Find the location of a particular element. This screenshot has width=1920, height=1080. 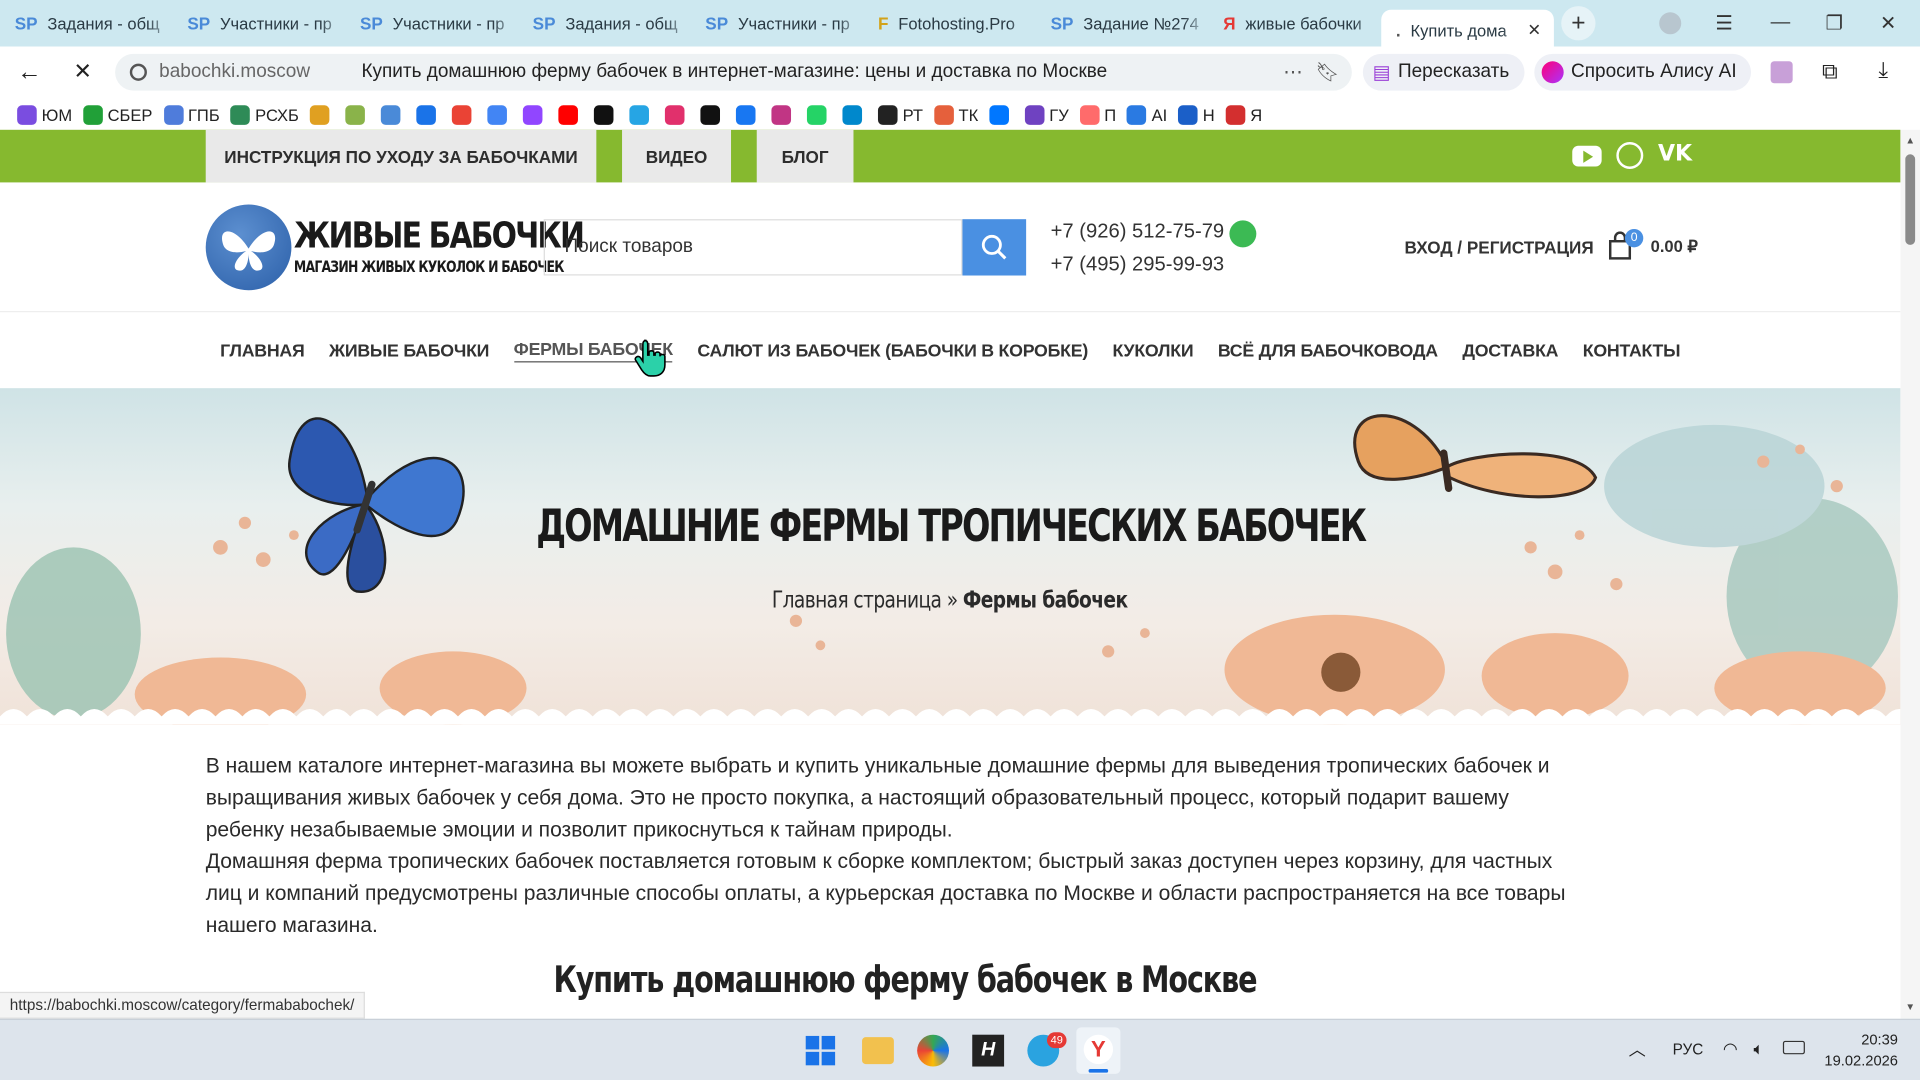

edge-browser-icon is located at coordinates (933, 1050).